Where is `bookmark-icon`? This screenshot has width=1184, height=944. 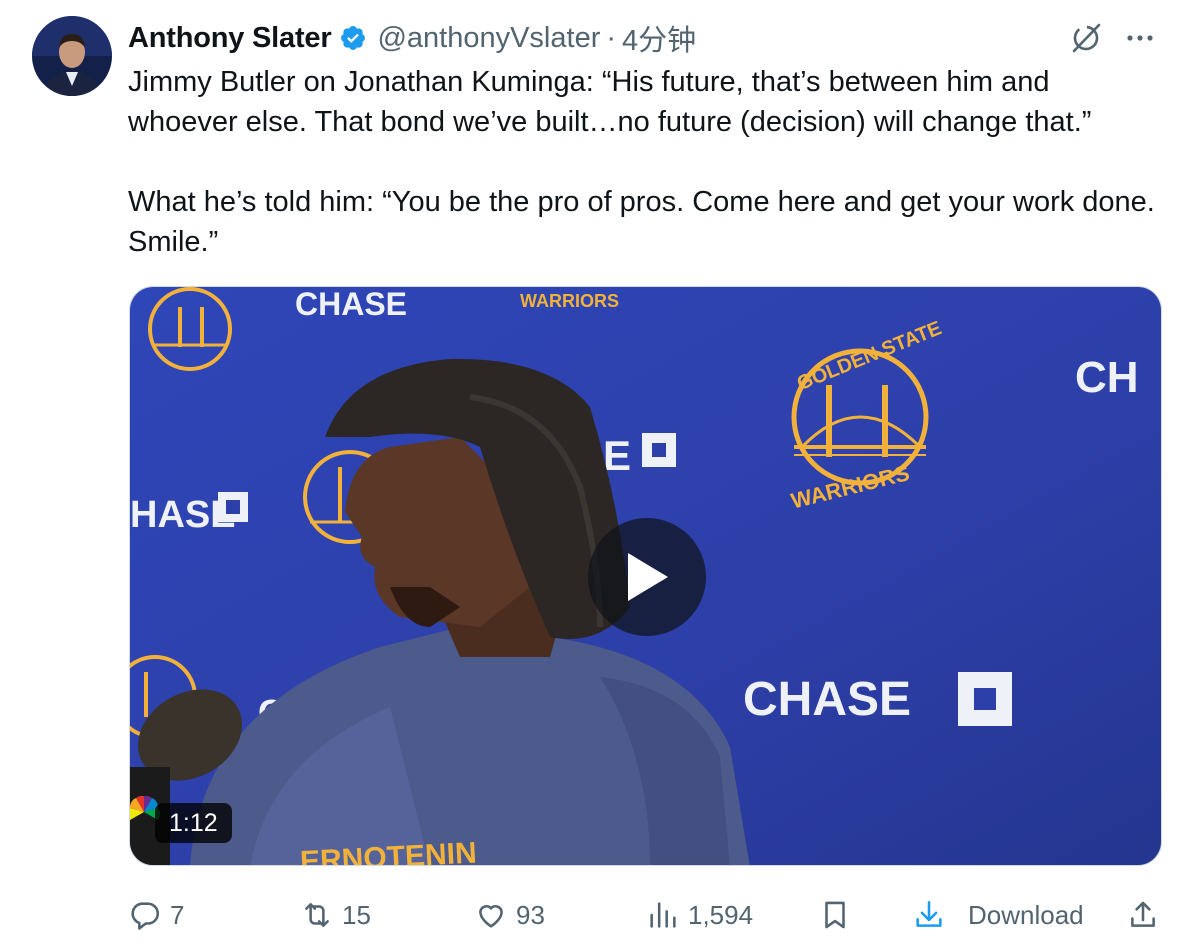 bookmark-icon is located at coordinates (835, 915).